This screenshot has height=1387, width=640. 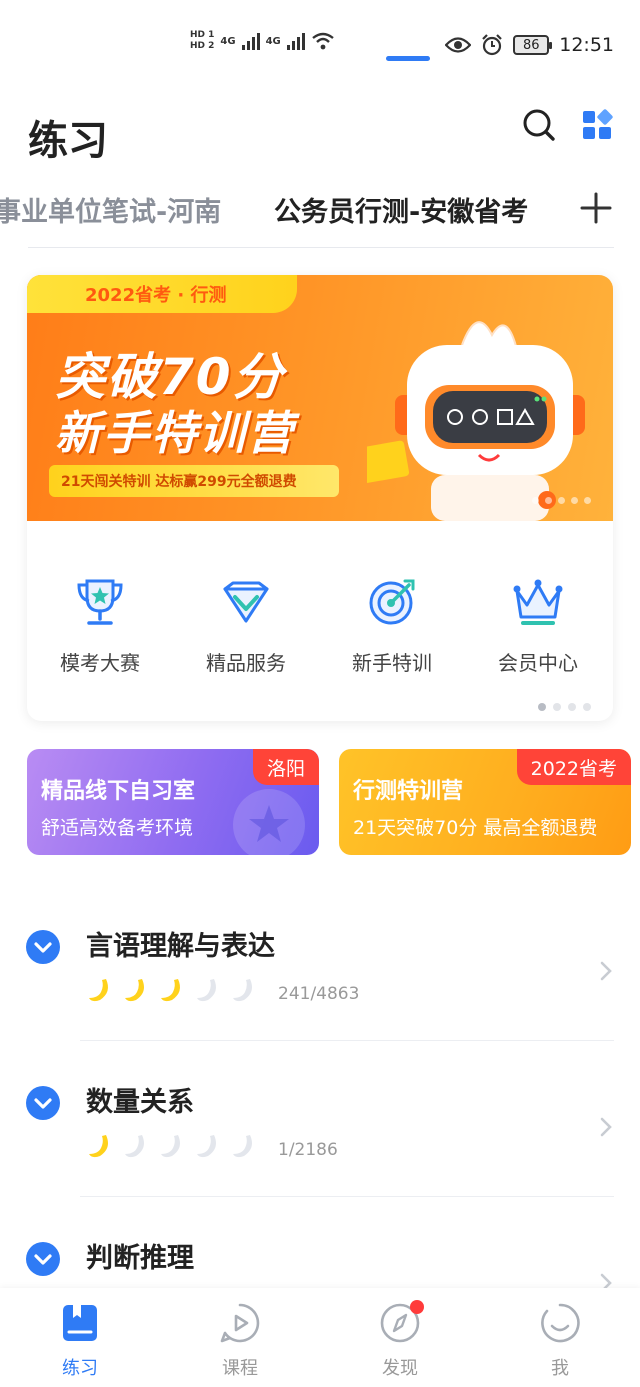 I want to click on bottom-nav: 练习 课程 发现 我, so click(x=320, y=1337).